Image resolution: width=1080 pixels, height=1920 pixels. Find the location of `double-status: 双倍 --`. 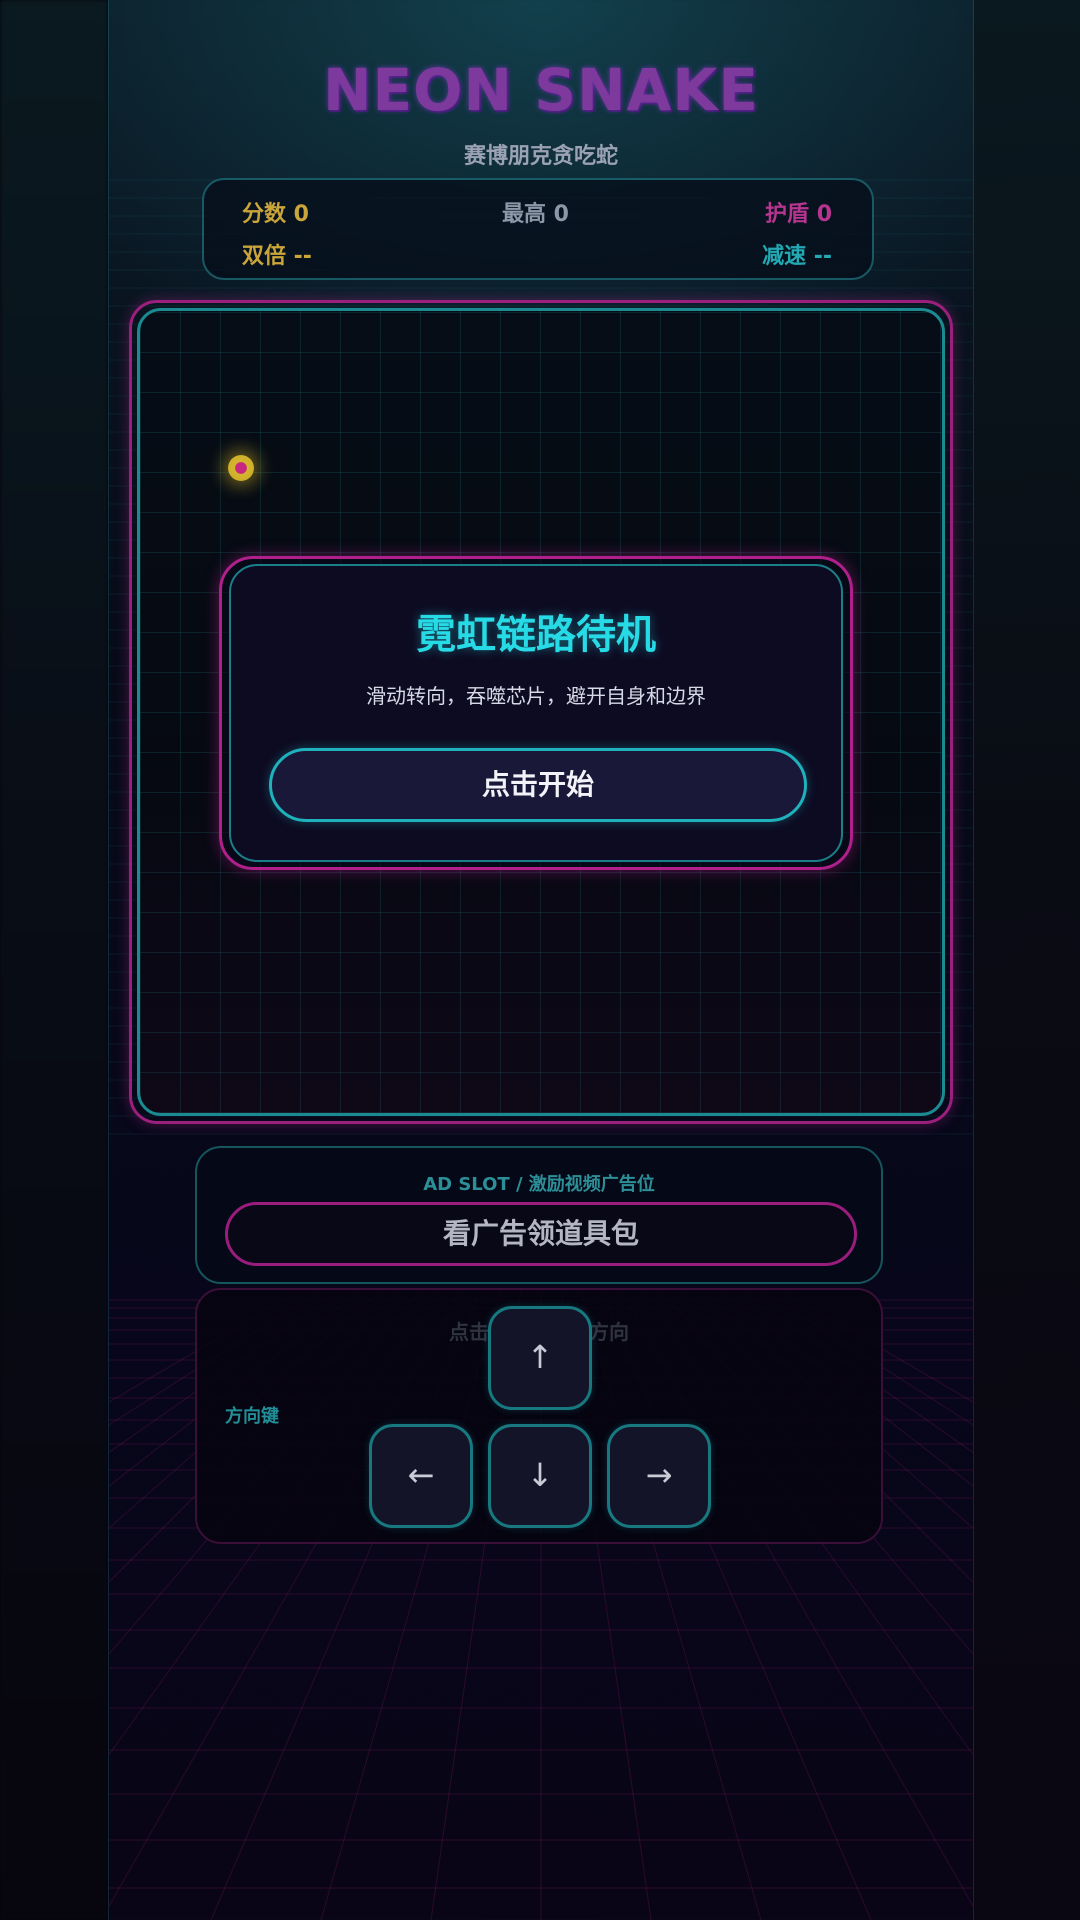

double-status: 双倍 -- is located at coordinates (277, 256).